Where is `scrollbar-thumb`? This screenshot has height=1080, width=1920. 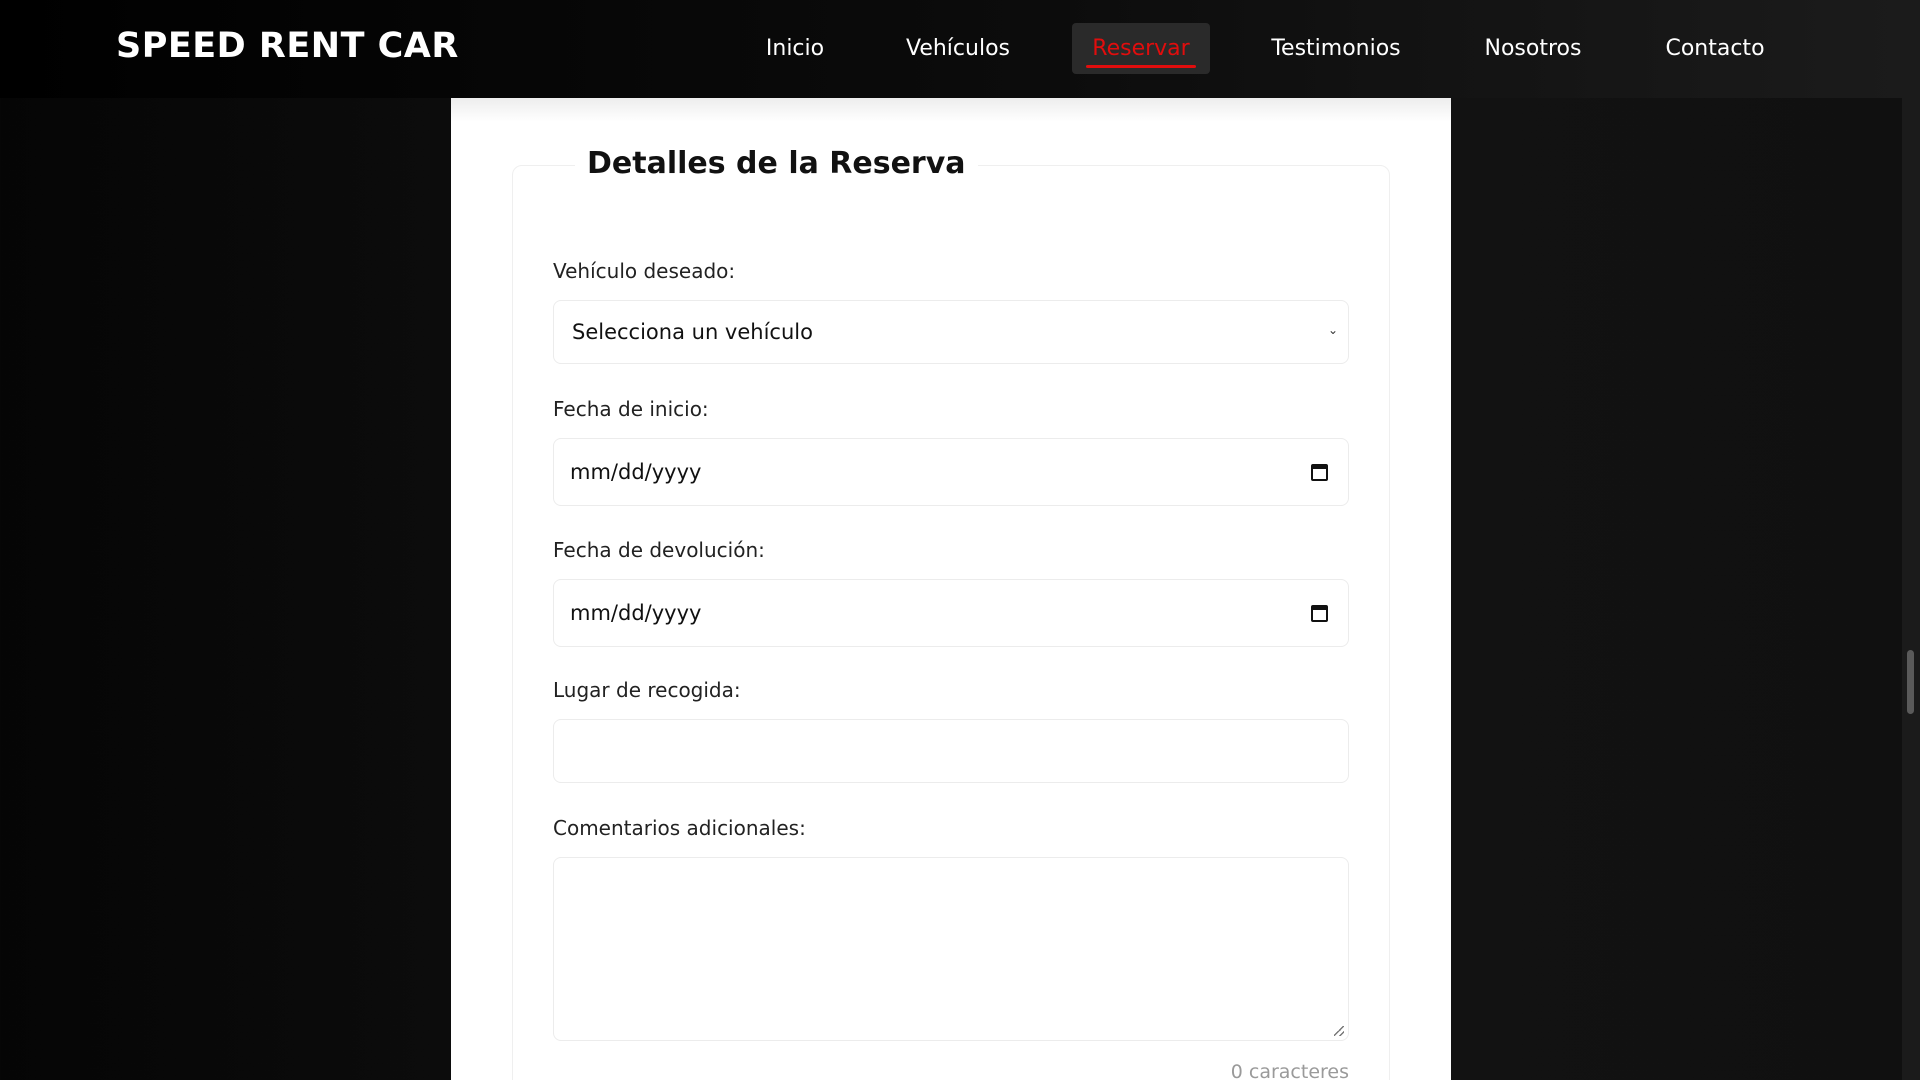 scrollbar-thumb is located at coordinates (1910, 682).